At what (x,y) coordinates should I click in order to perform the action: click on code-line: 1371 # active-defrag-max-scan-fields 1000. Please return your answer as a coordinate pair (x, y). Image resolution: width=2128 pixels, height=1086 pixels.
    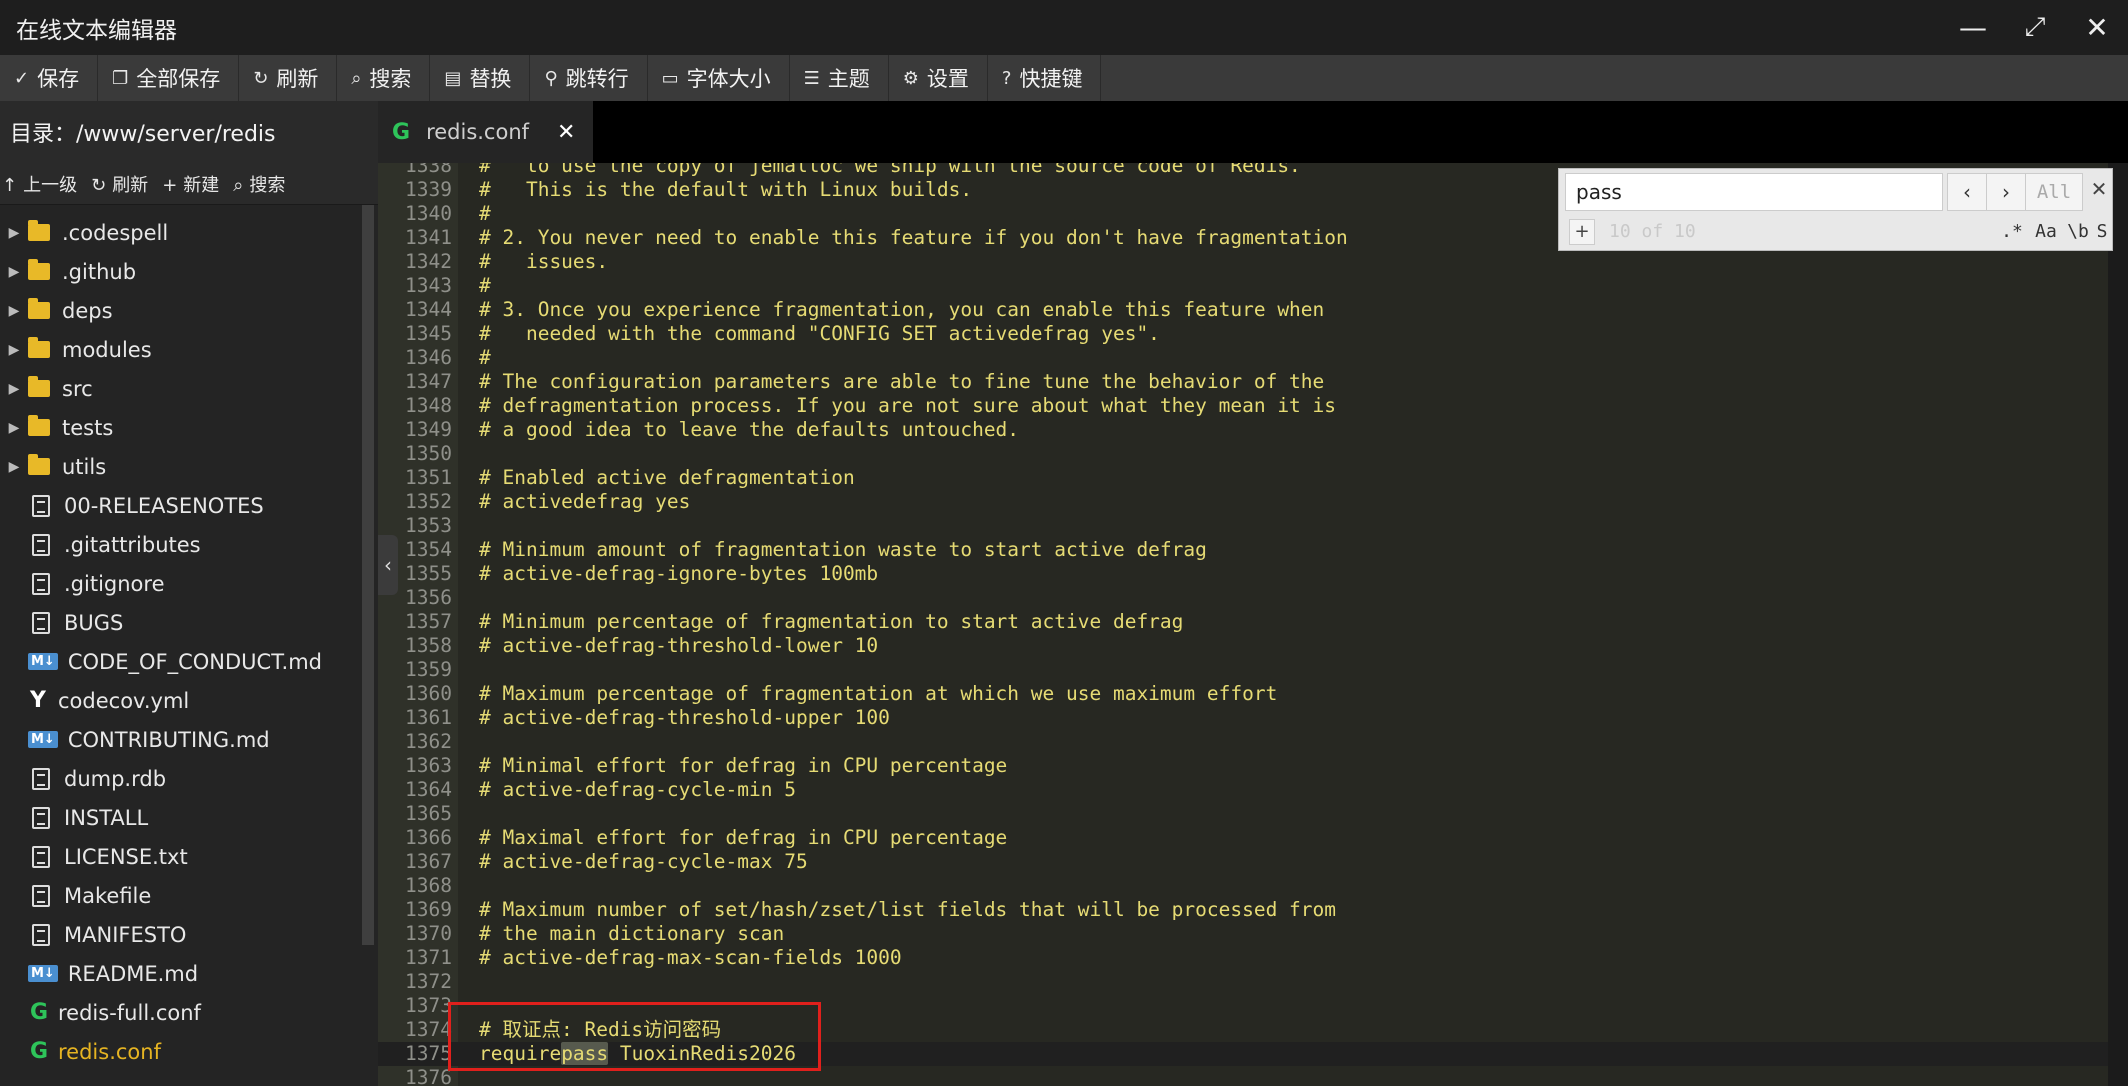
    Looking at the image, I should click on (1243, 958).